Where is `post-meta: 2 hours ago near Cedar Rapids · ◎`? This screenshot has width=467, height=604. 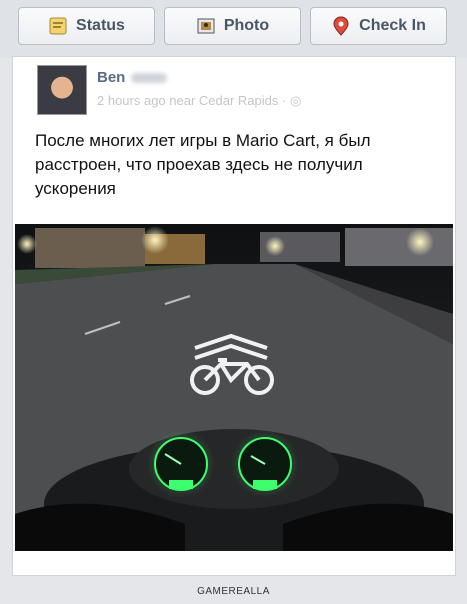
post-meta: 2 hours ago near Cedar Rapids · ◎ is located at coordinates (199, 101).